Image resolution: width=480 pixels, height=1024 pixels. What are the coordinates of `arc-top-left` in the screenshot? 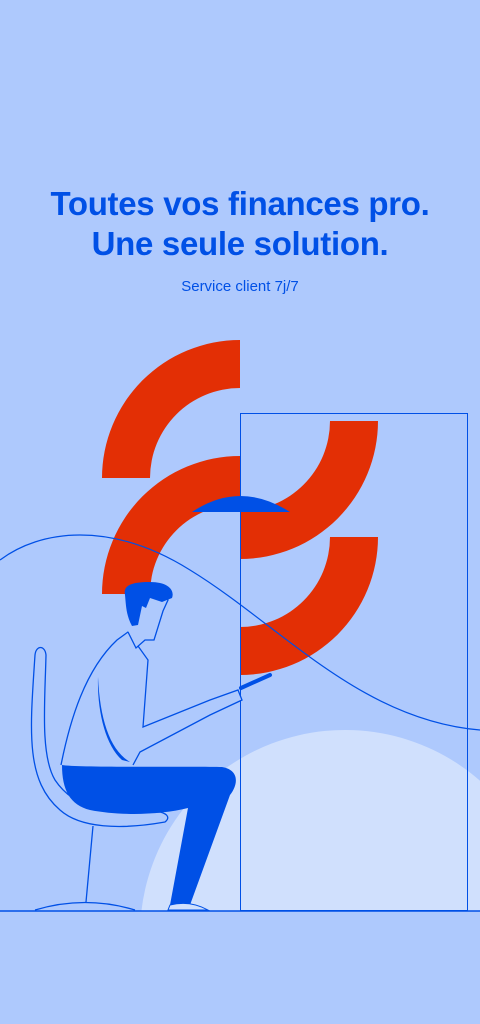 It's located at (171, 409).